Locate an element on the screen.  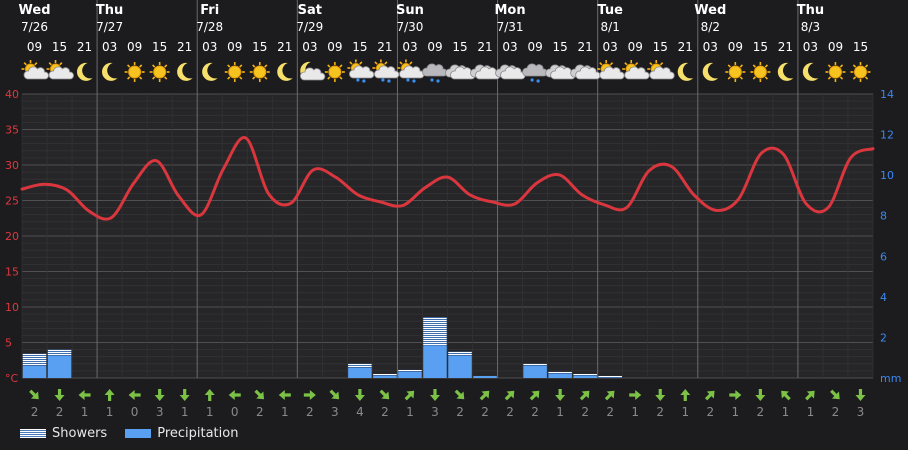
wind-speed: 4 is located at coordinates (360, 412).